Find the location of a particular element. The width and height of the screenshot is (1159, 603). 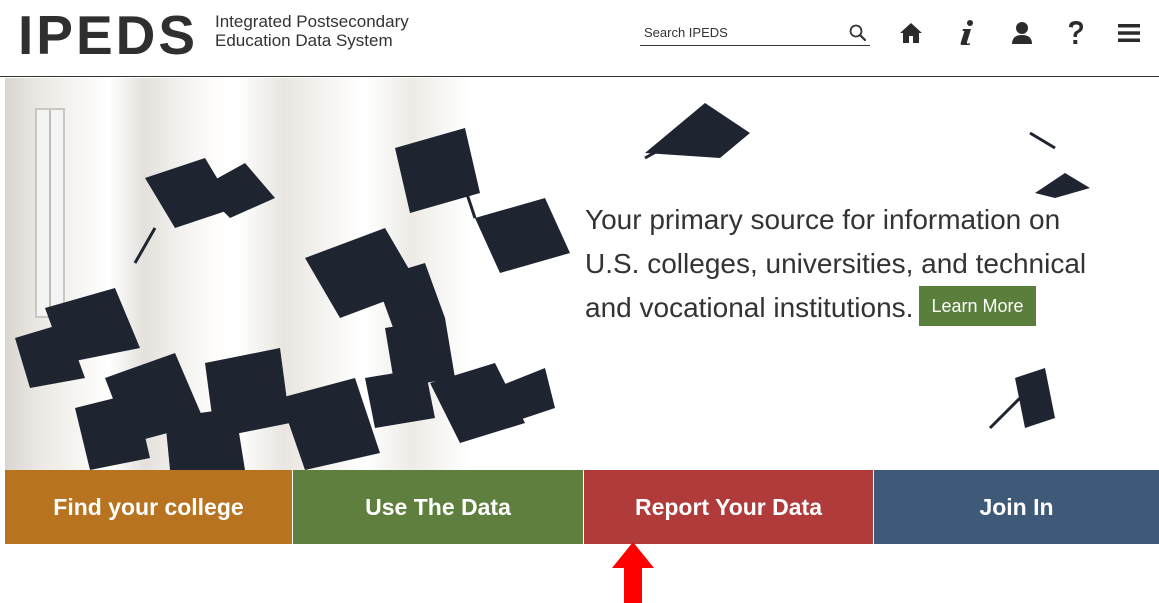

hero-tagline-line3-wrap: and vocational institutions. Learn More is located at coordinates (865, 307).